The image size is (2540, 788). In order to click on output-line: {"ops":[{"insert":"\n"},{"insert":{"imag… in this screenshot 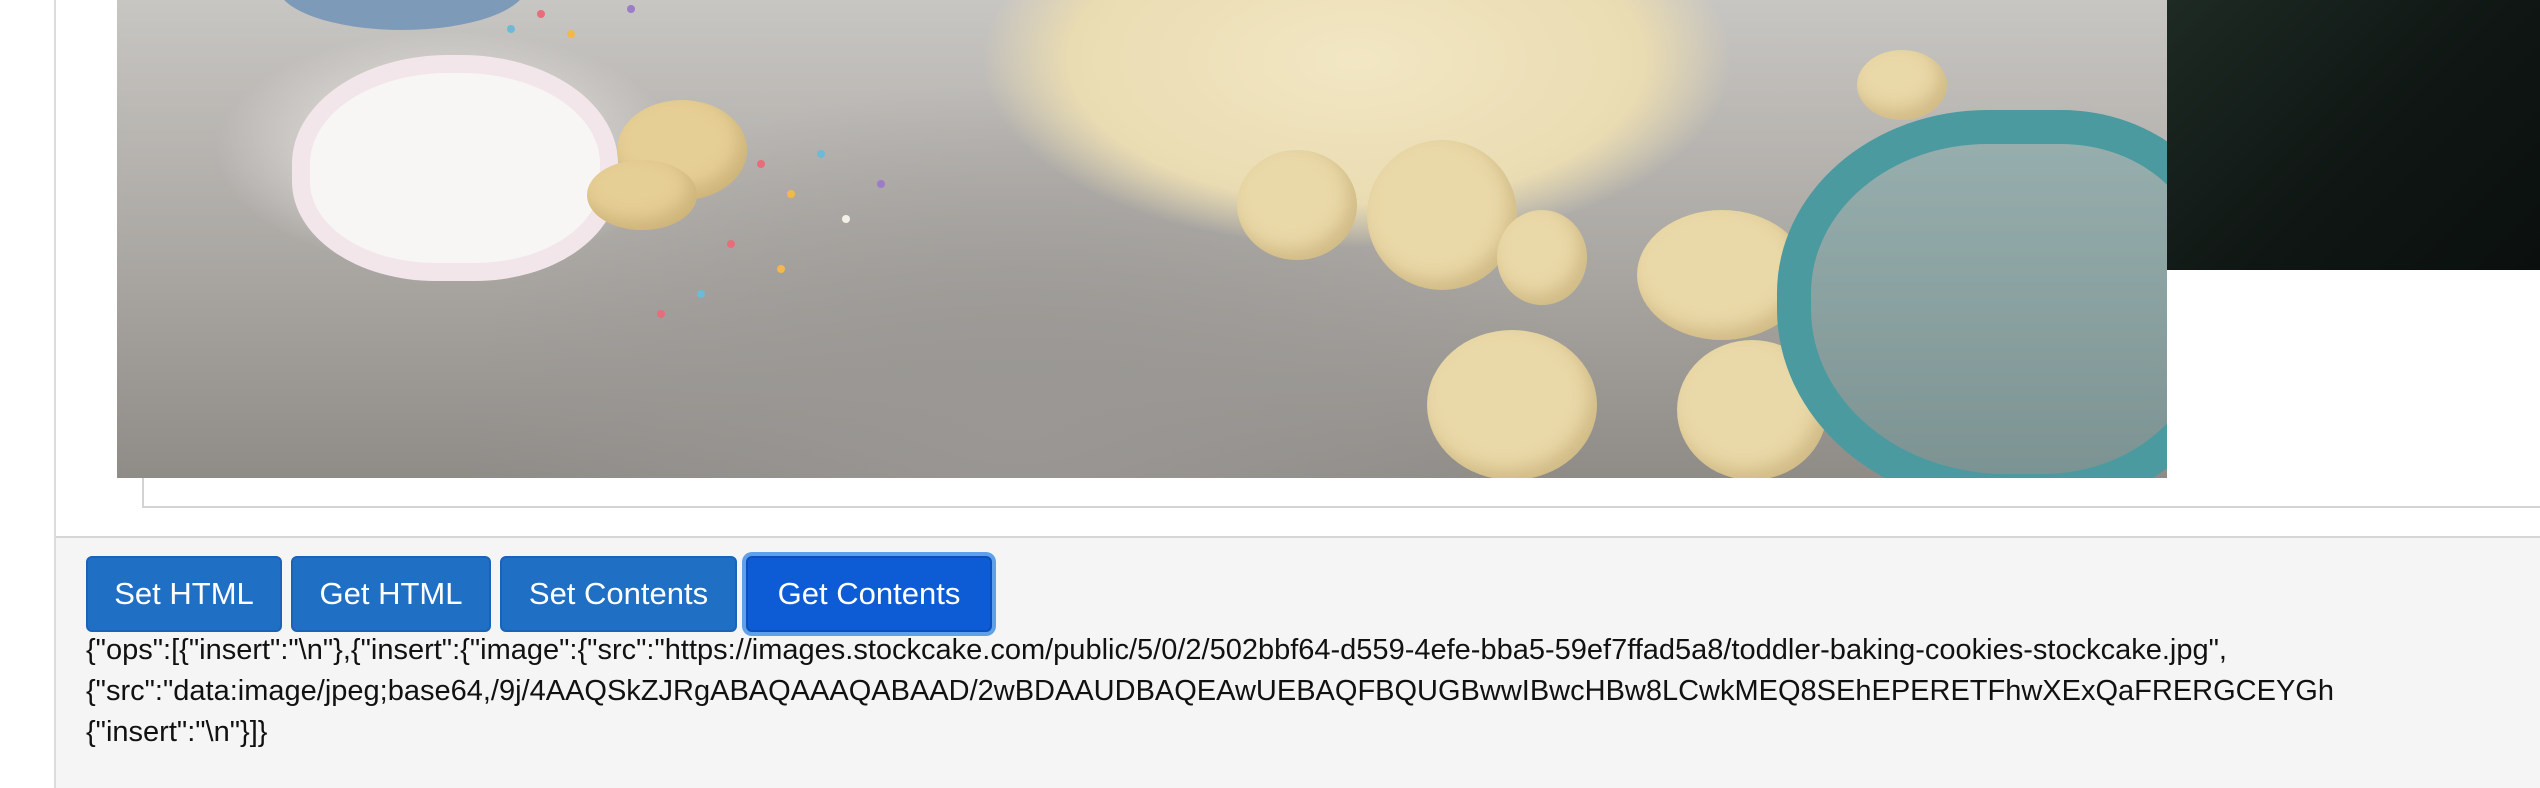, I will do `click(1156, 650)`.